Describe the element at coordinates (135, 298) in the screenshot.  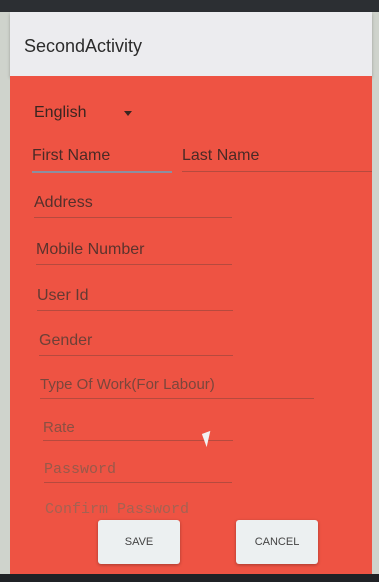
I see `user-id-field: User Id` at that location.